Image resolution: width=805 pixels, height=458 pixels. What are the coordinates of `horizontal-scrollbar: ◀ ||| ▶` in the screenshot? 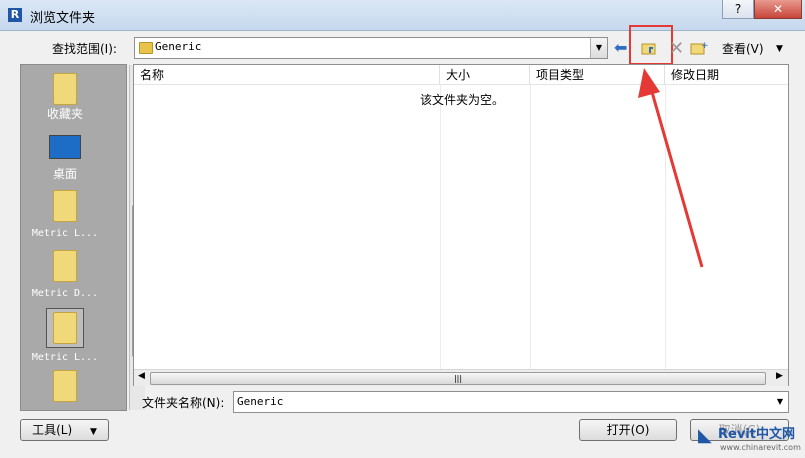 It's located at (461, 377).